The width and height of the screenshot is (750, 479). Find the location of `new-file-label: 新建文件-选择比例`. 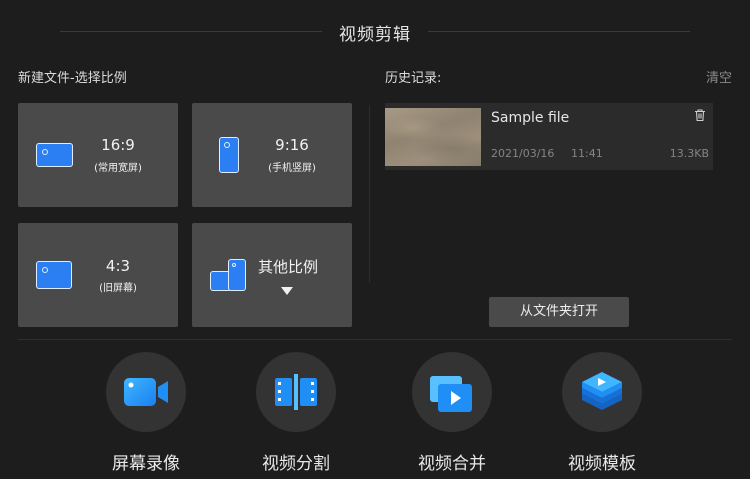

new-file-label: 新建文件-选择比例 is located at coordinates (72, 78).